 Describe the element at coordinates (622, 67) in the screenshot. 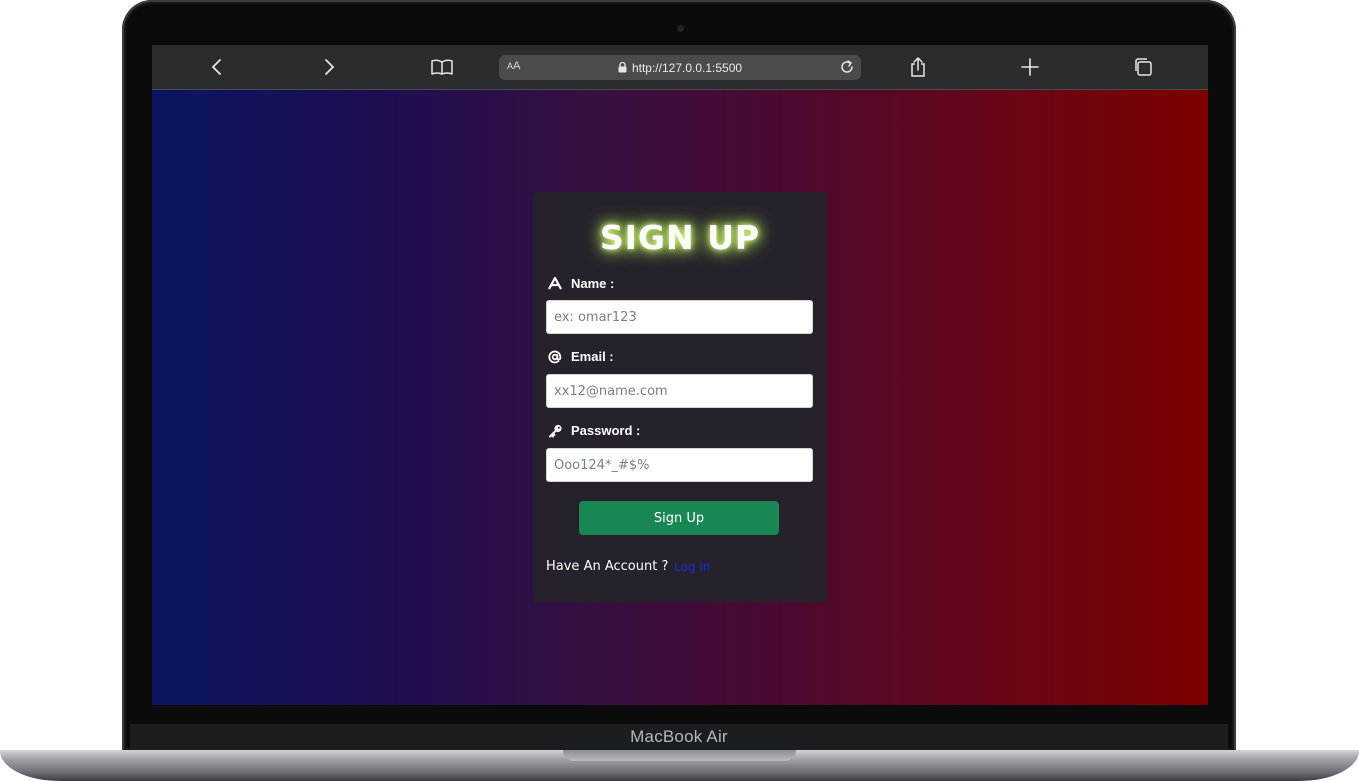

I see `lock-icon` at that location.